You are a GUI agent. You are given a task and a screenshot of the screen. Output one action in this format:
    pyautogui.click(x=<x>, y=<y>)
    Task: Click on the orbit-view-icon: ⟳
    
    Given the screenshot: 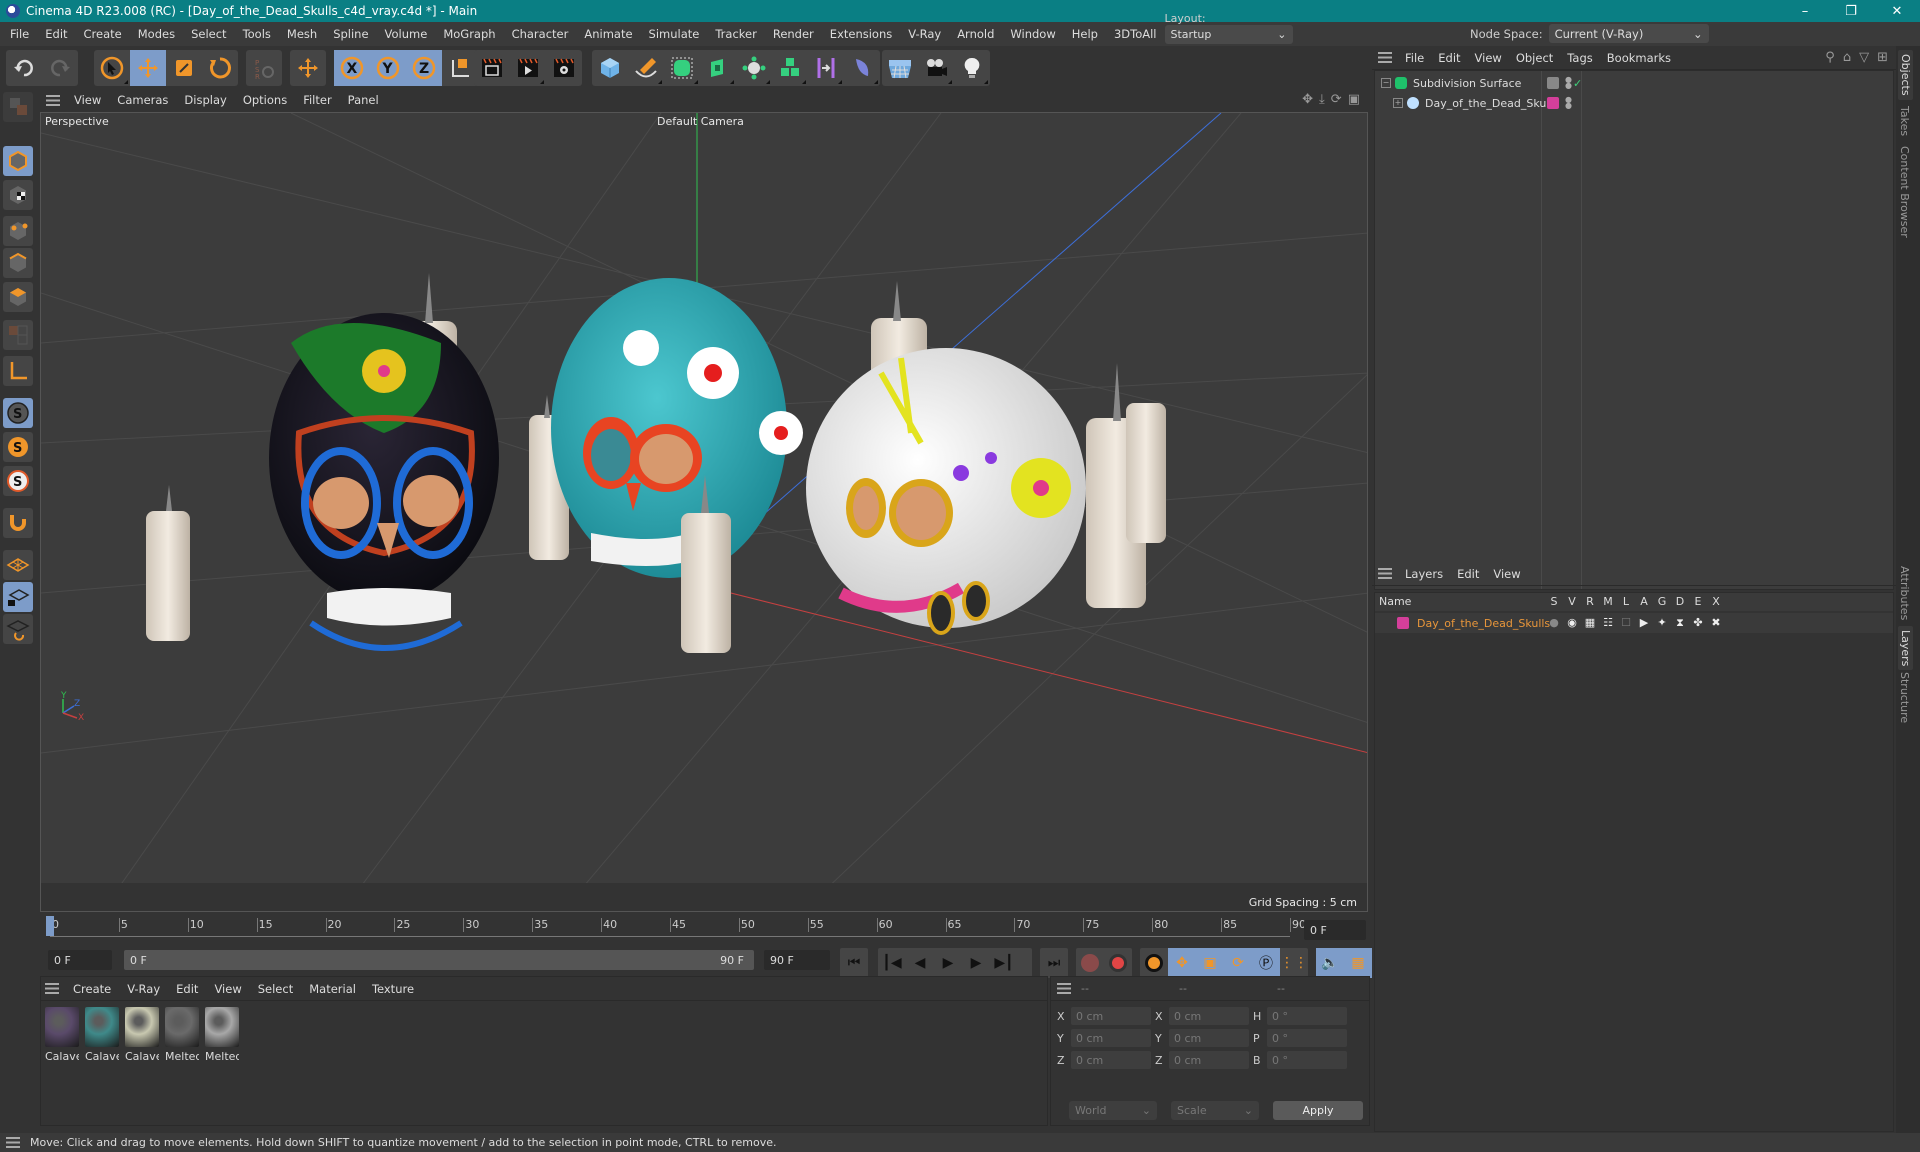 What is the action you would take?
    pyautogui.click(x=1336, y=99)
    